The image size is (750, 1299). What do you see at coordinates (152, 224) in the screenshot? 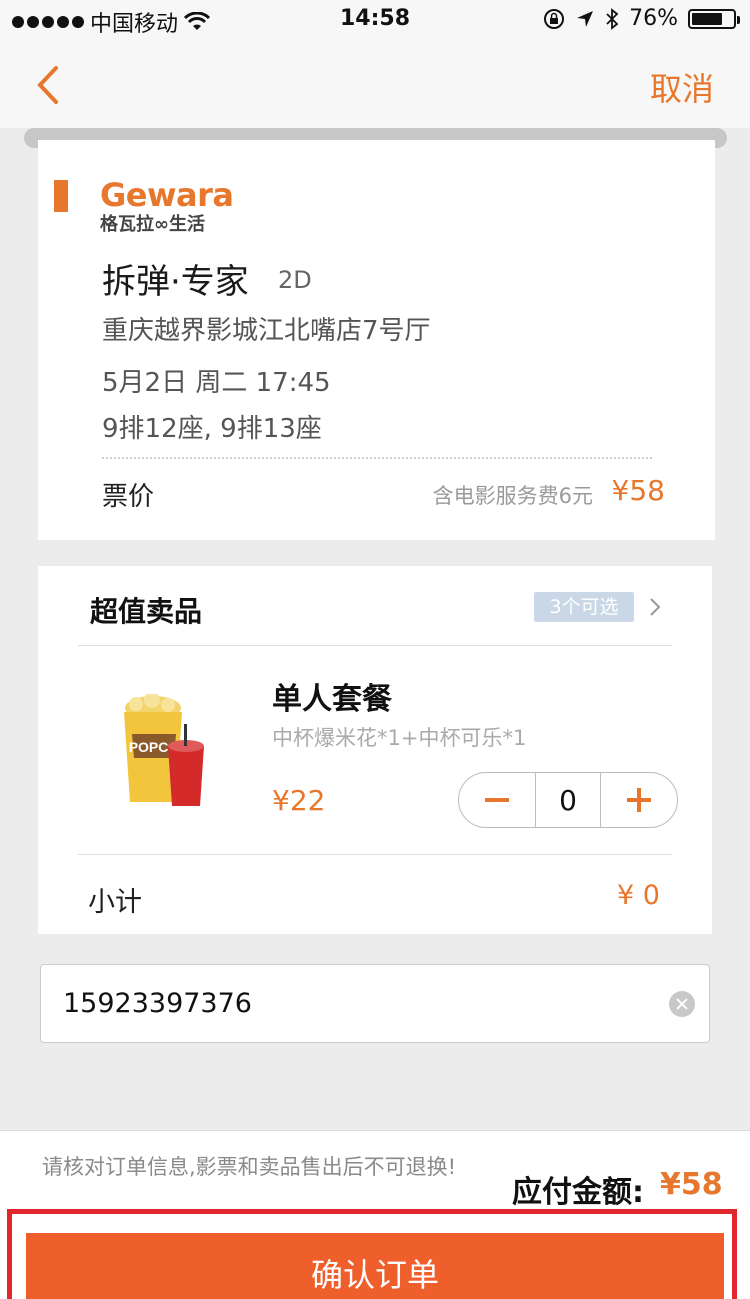
I see `brand-tagline: 格瓦拉∞生活` at bounding box center [152, 224].